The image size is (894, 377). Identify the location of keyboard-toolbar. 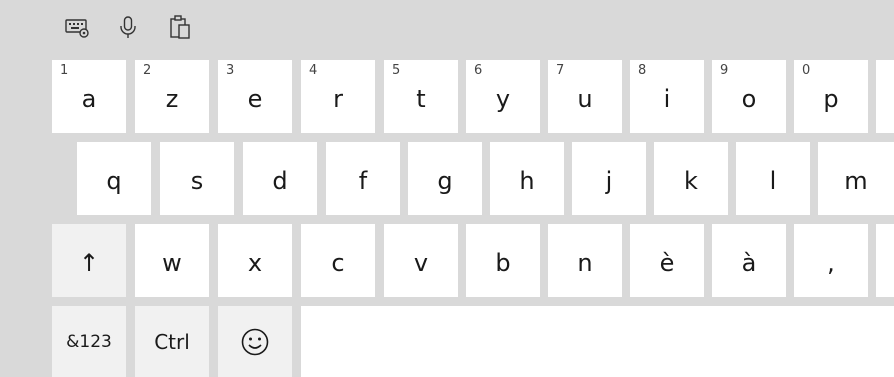
(447, 28).